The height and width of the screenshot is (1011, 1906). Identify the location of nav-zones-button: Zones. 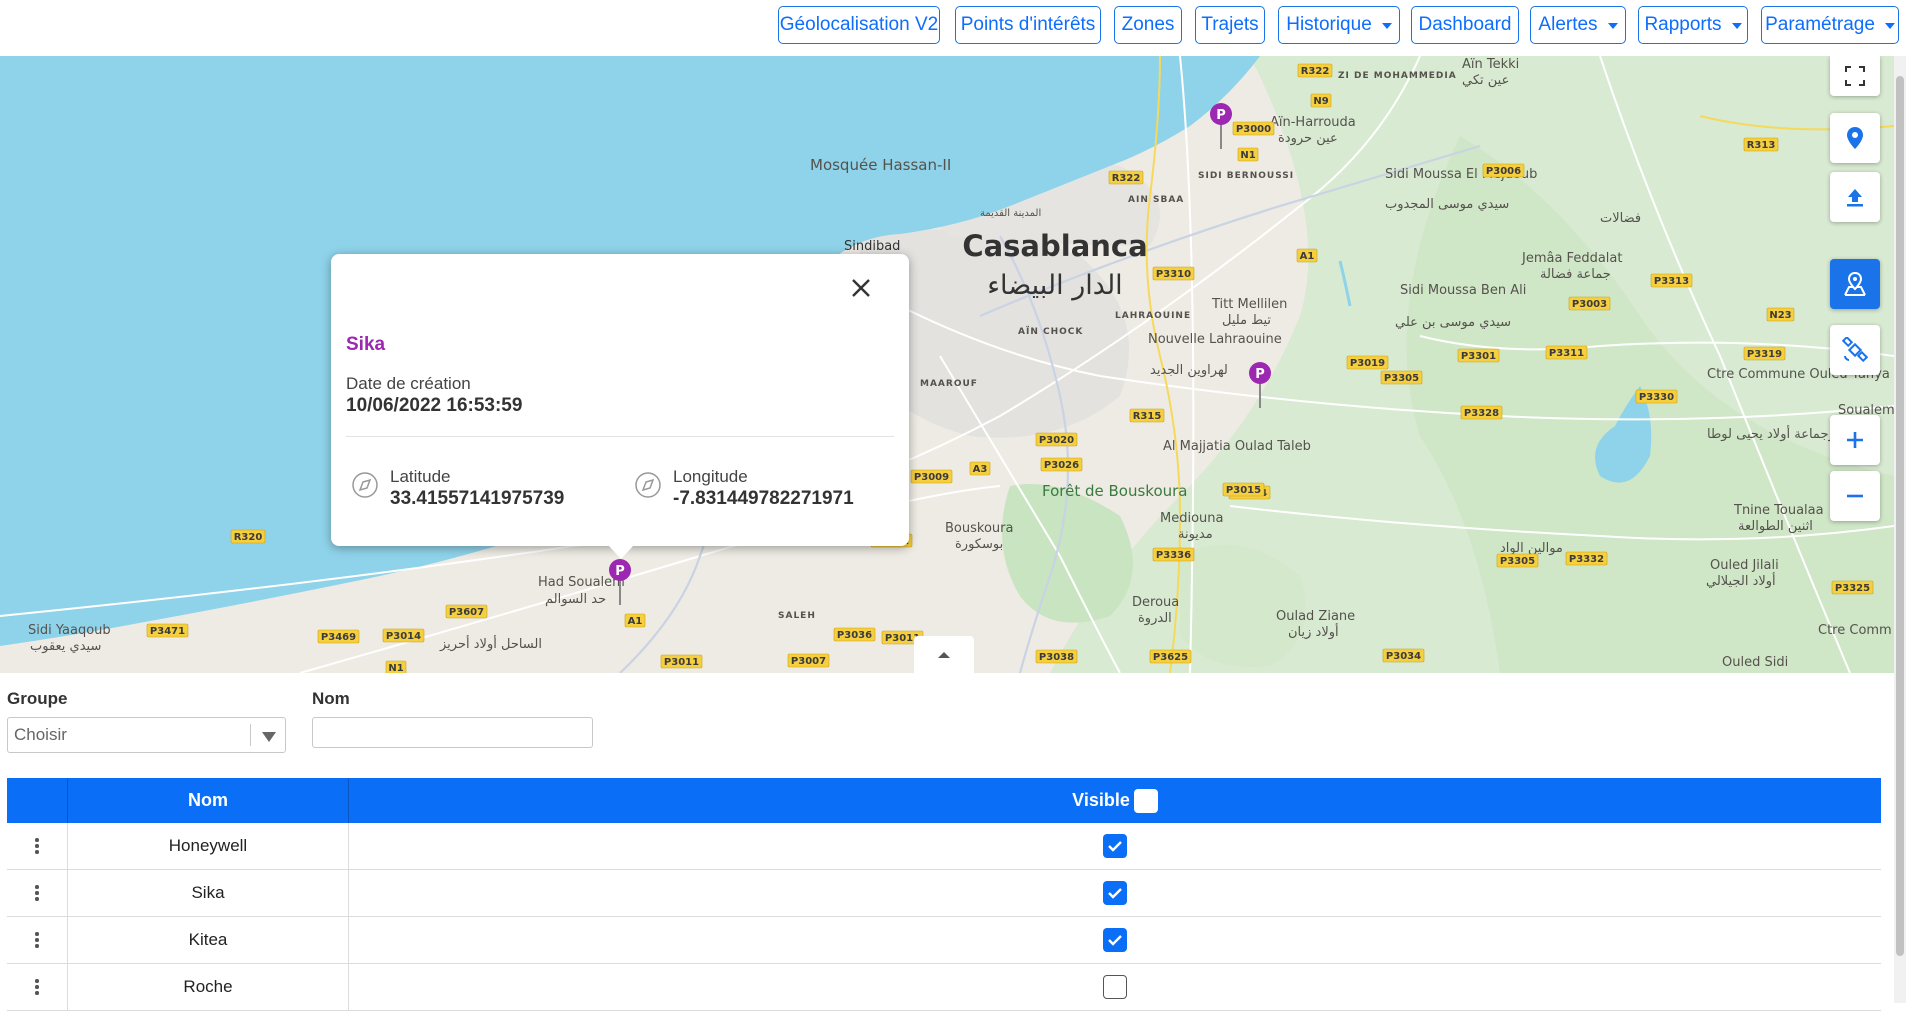
(1148, 25).